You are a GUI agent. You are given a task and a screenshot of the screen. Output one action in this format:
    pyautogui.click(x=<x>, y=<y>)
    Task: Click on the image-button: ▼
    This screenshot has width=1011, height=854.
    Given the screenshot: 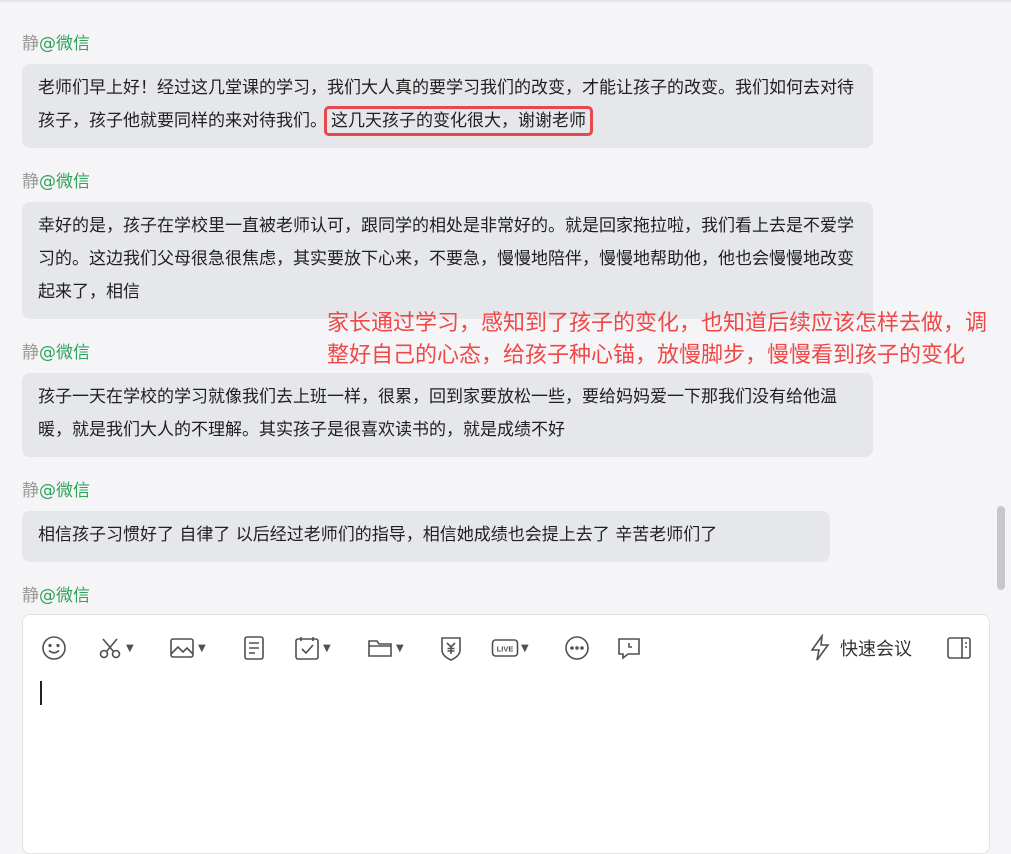 What is the action you would take?
    pyautogui.click(x=187, y=648)
    